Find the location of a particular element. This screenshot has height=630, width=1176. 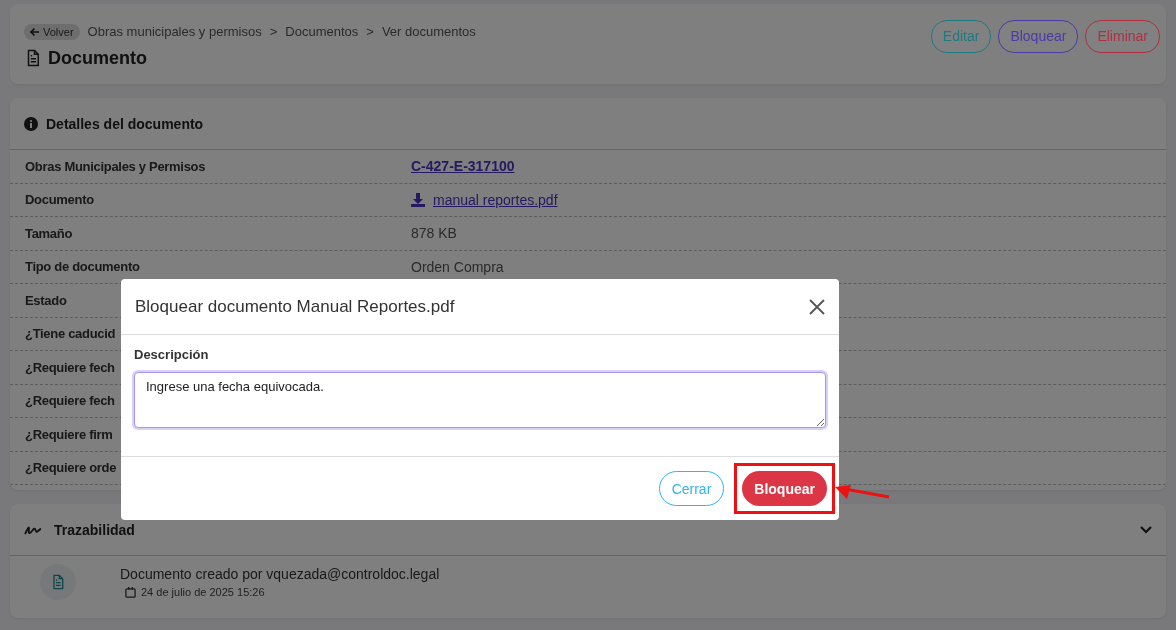

event-icon is located at coordinates (58, 582).